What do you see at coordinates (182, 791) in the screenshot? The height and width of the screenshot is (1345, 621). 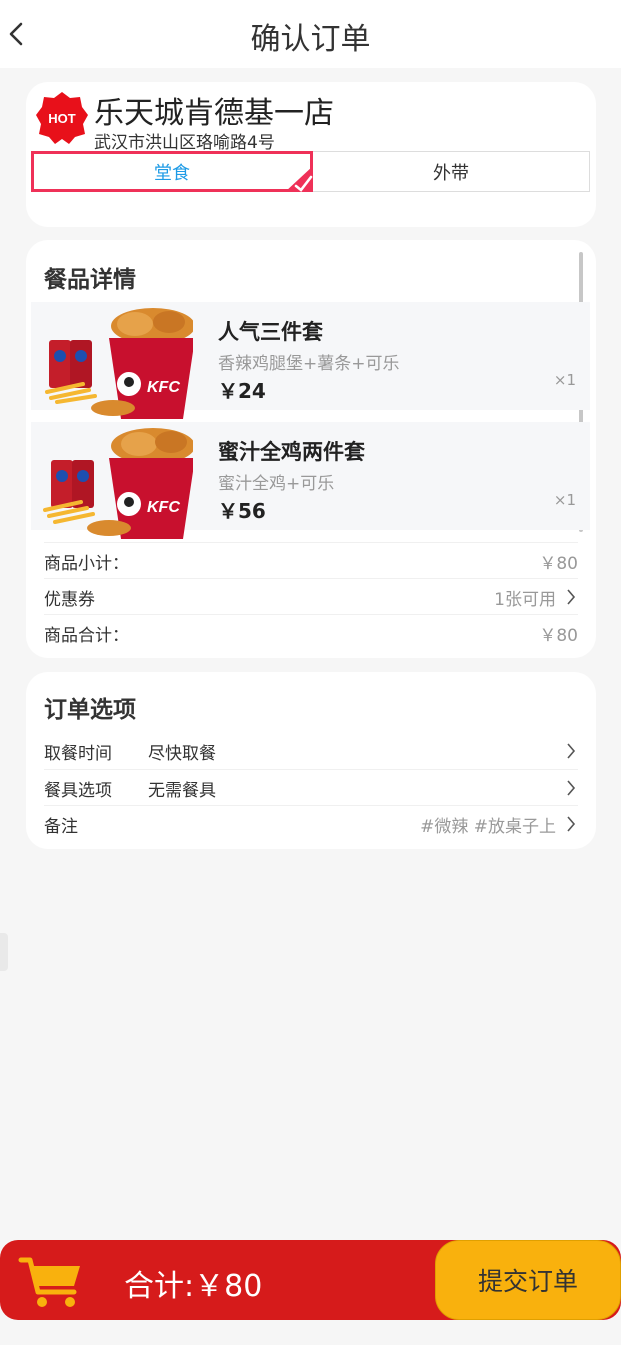 I see `tableware-value: 无需餐具` at bounding box center [182, 791].